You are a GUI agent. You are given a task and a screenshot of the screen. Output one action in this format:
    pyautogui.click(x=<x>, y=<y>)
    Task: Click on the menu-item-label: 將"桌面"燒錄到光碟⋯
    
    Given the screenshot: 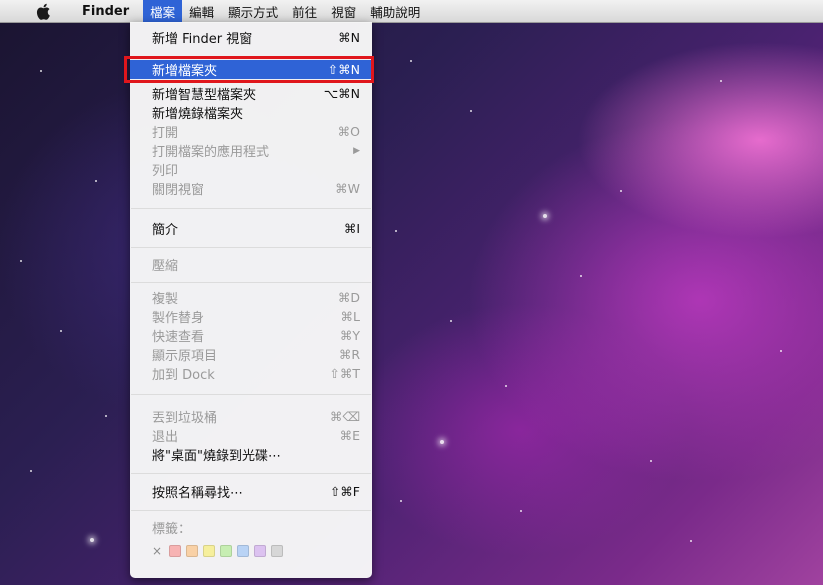 What is the action you would take?
    pyautogui.click(x=216, y=456)
    